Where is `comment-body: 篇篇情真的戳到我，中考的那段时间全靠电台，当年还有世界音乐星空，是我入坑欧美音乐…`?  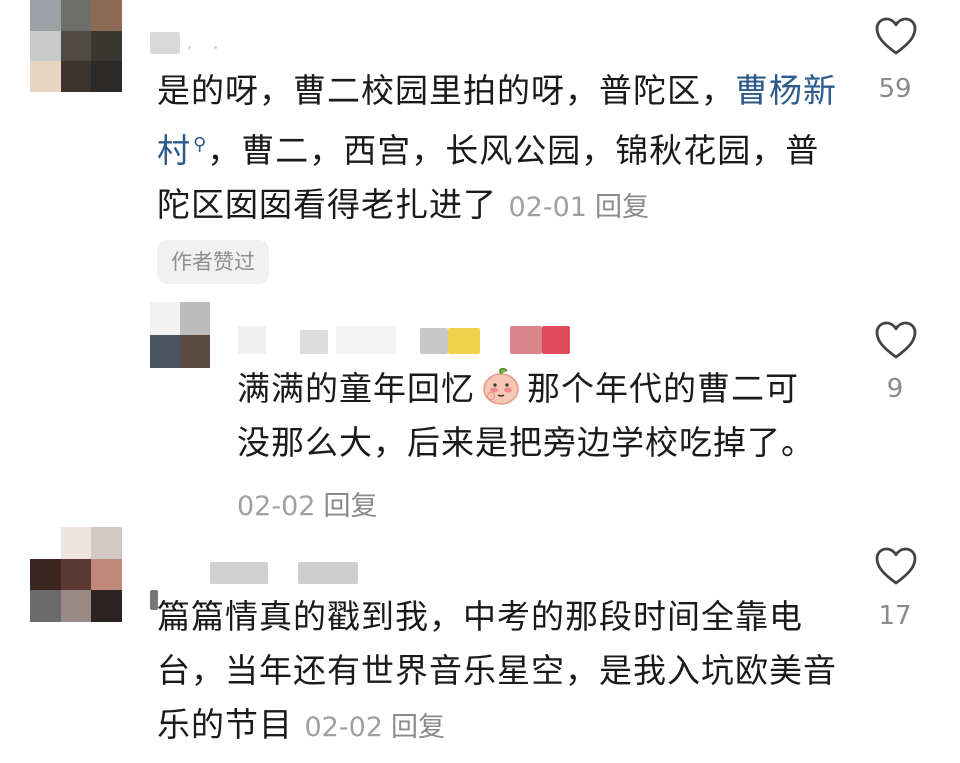
comment-body: 篇篇情真的戳到我，中考的那段时间全靠电台，当年还有世界音乐星空，是我入坑欧美音乐… is located at coordinates (497, 670).